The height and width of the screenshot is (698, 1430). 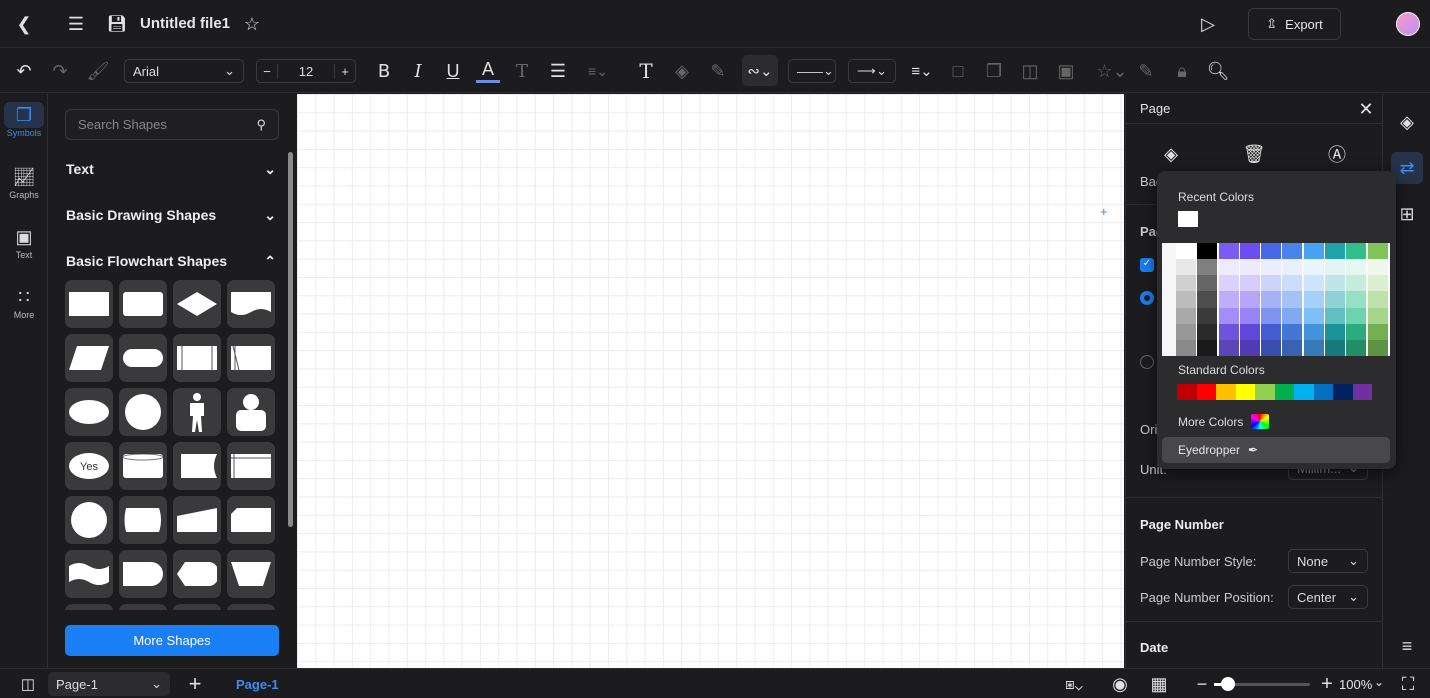 What do you see at coordinates (488, 71) in the screenshot?
I see `font-color-icon: A` at bounding box center [488, 71].